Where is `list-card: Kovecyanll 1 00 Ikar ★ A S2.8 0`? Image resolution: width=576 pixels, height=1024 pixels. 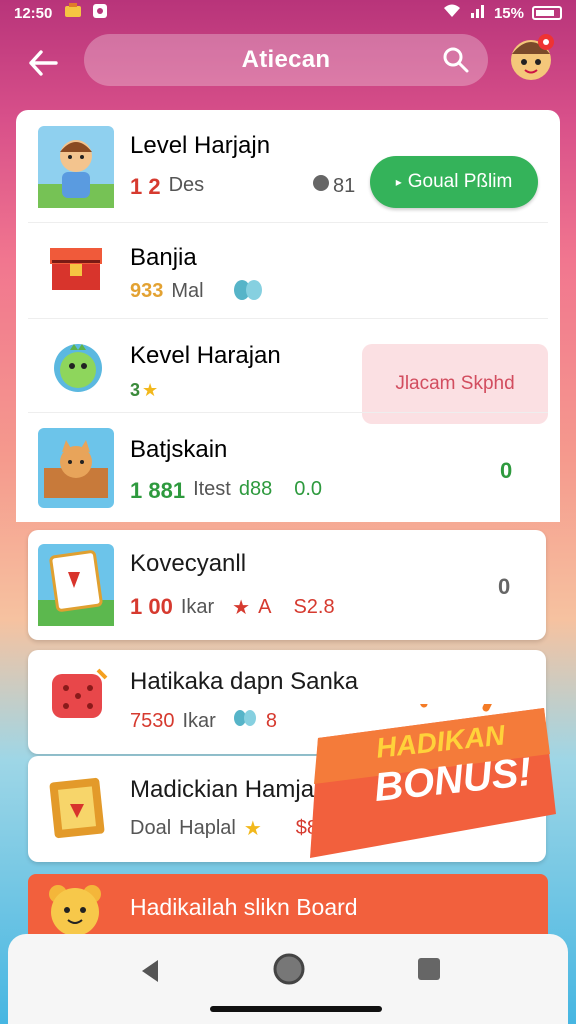
list-card: Kovecyanll 1 00 Ikar ★ A S2.8 0 is located at coordinates (287, 585).